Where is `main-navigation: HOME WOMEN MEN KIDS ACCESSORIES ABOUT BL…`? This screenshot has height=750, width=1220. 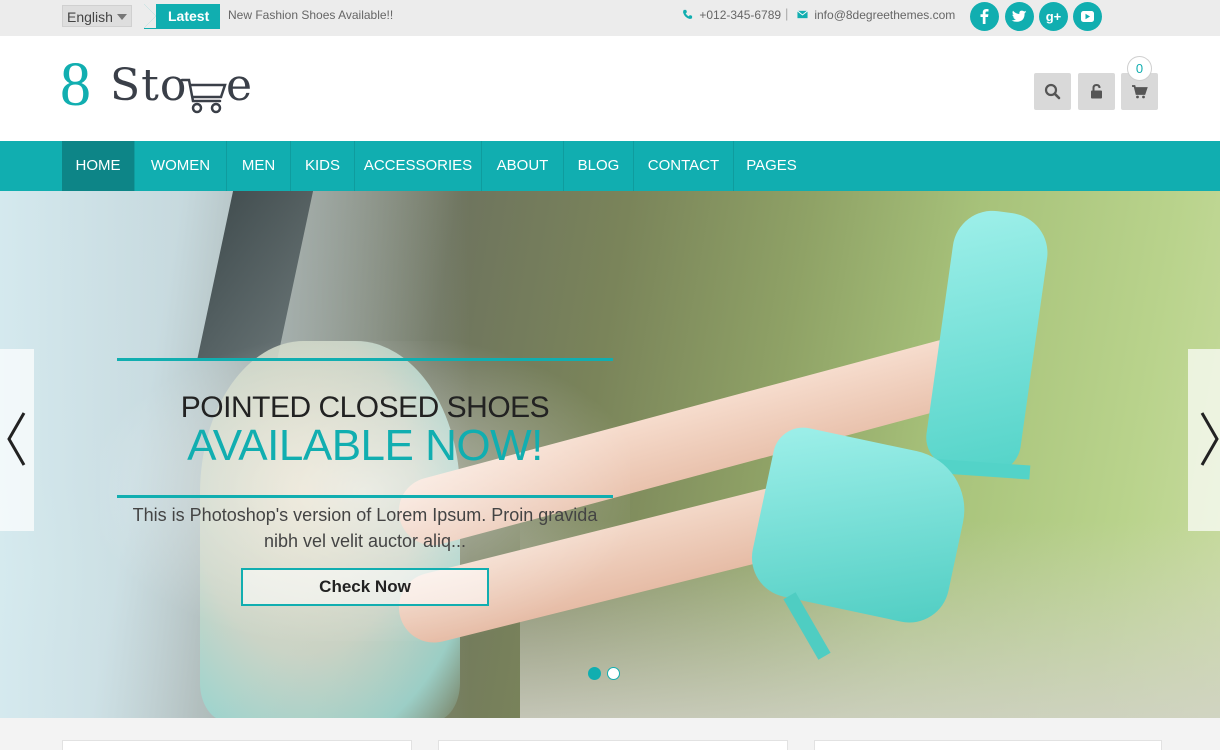
main-navigation: HOME WOMEN MEN KIDS ACCESSORIES ABOUT BL… is located at coordinates (610, 166).